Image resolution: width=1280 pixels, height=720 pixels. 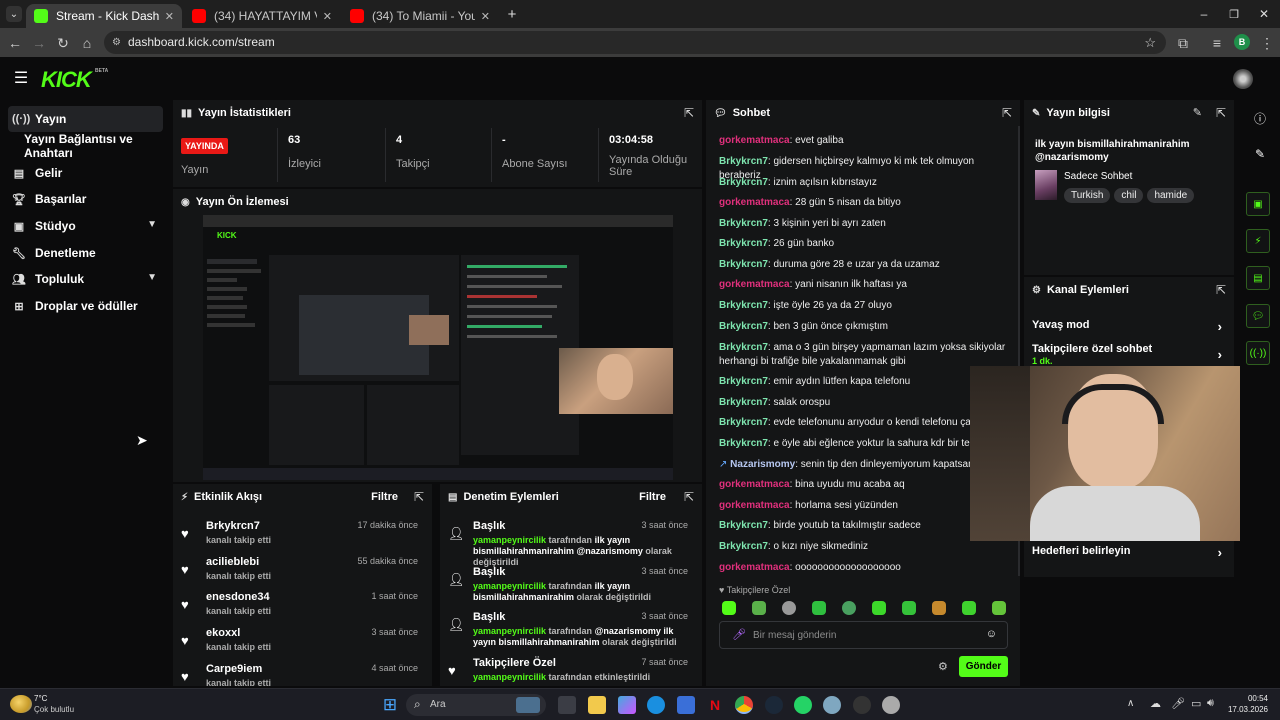 I want to click on tab-kick-dashboard: Stream - Kick Dashboard ✕, so click(x=104, y=16).